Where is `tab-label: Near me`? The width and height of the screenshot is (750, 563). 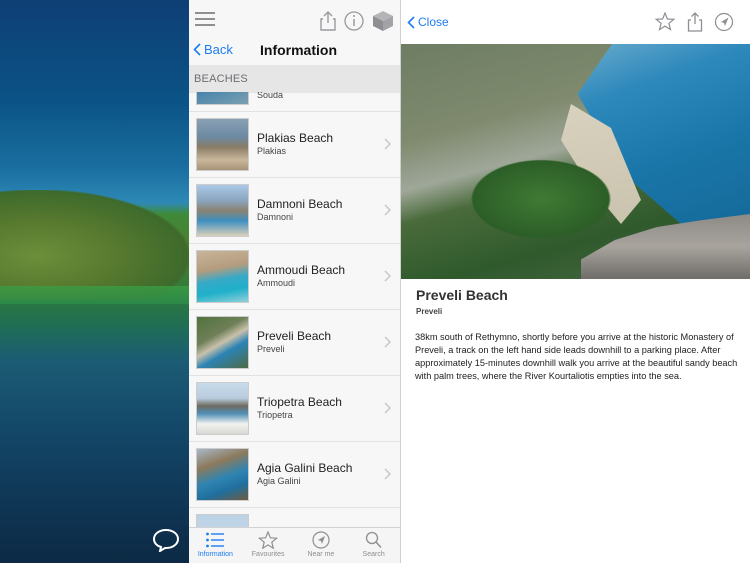 tab-label: Near me is located at coordinates (321, 554).